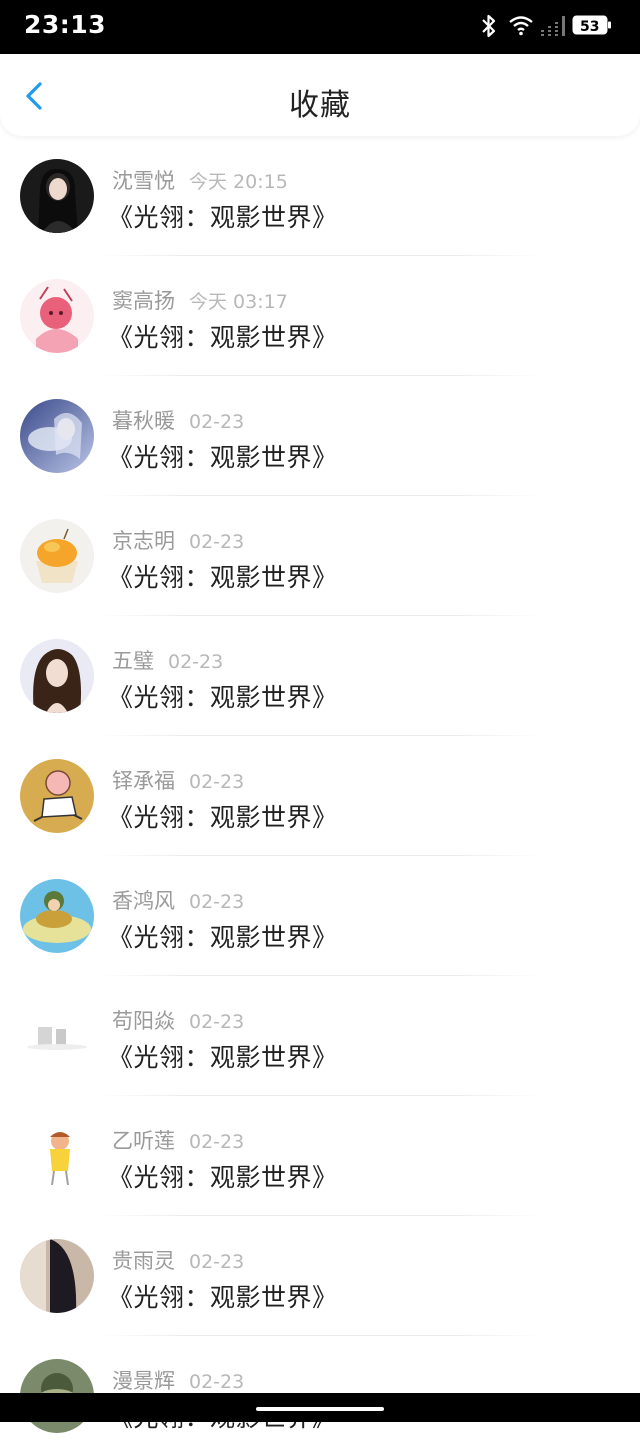  I want to click on wifi-icon, so click(521, 26).